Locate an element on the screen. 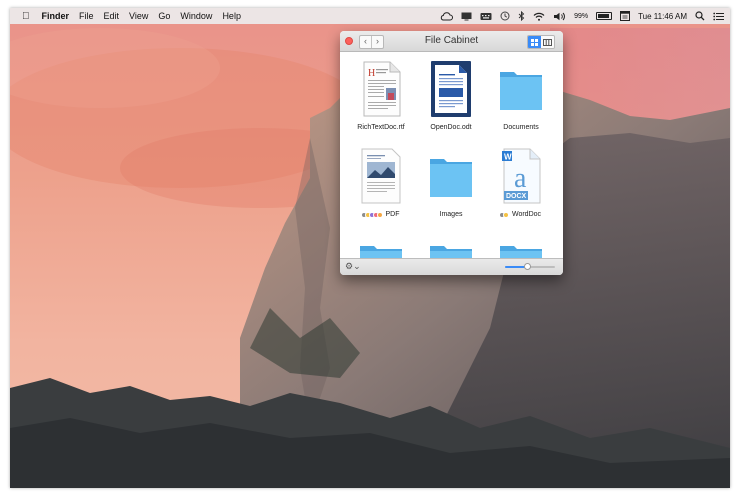 The image size is (744, 501). file-label-row: WordDoc is located at coordinates (521, 214).